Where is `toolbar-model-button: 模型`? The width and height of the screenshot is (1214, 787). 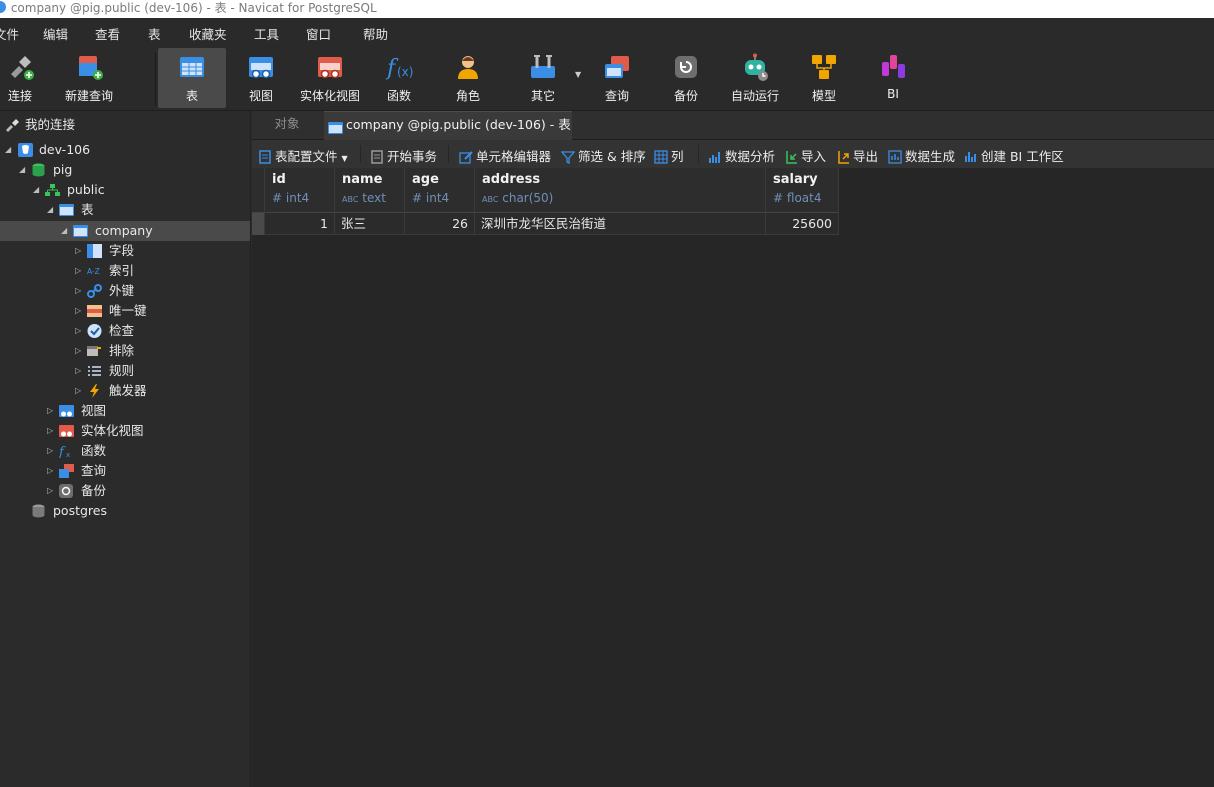
toolbar-model-button: 模型 is located at coordinates (824, 78).